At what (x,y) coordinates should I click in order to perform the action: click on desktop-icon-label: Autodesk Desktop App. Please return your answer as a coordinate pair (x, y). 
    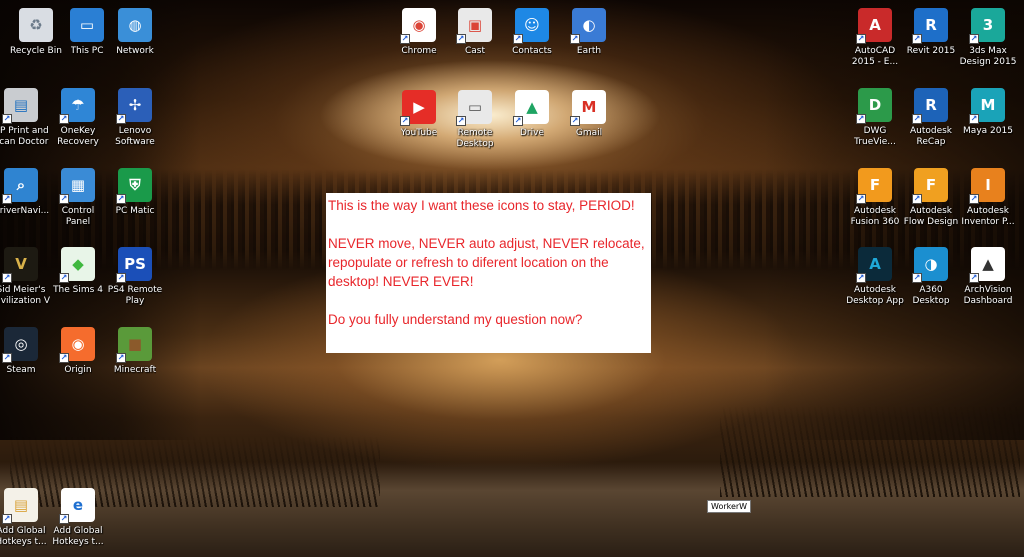
    Looking at the image, I should click on (875, 295).